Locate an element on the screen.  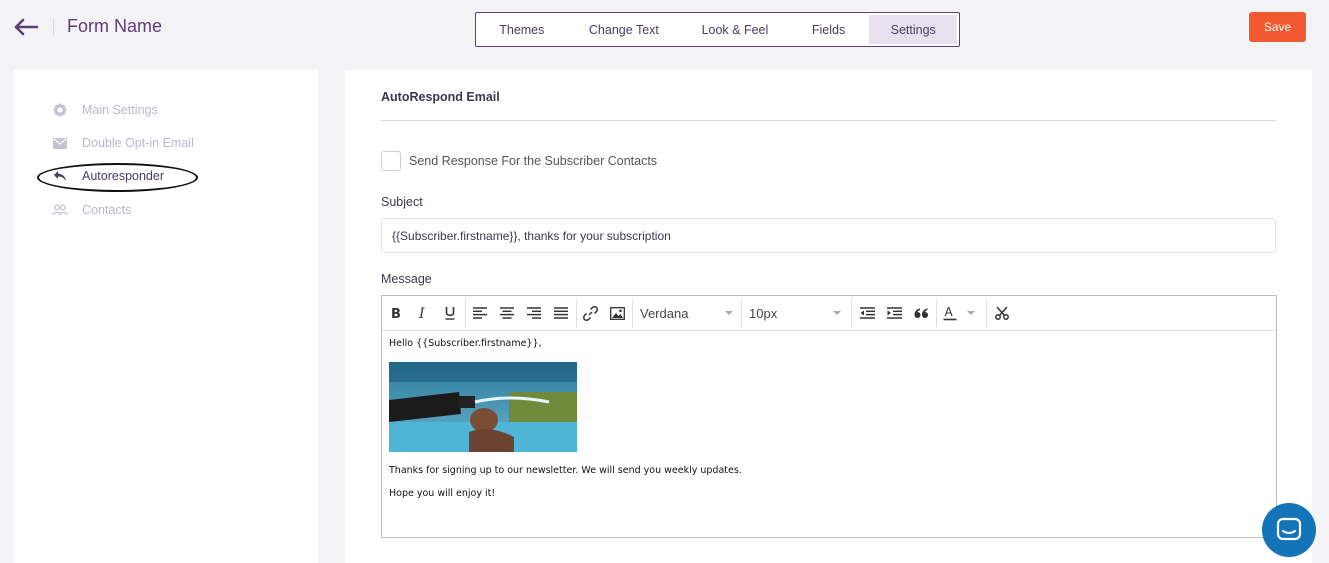
sidebar-item-label: Main Settings is located at coordinates (120, 110).